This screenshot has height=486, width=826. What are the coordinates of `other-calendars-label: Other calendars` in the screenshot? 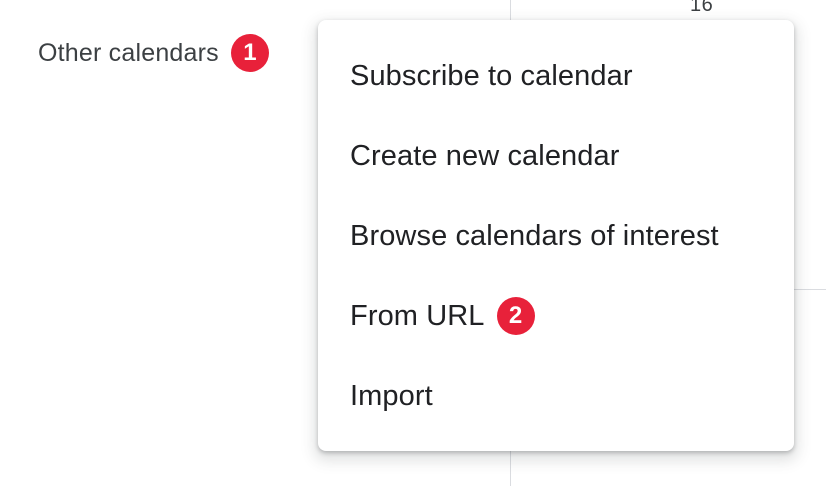 It's located at (128, 52).